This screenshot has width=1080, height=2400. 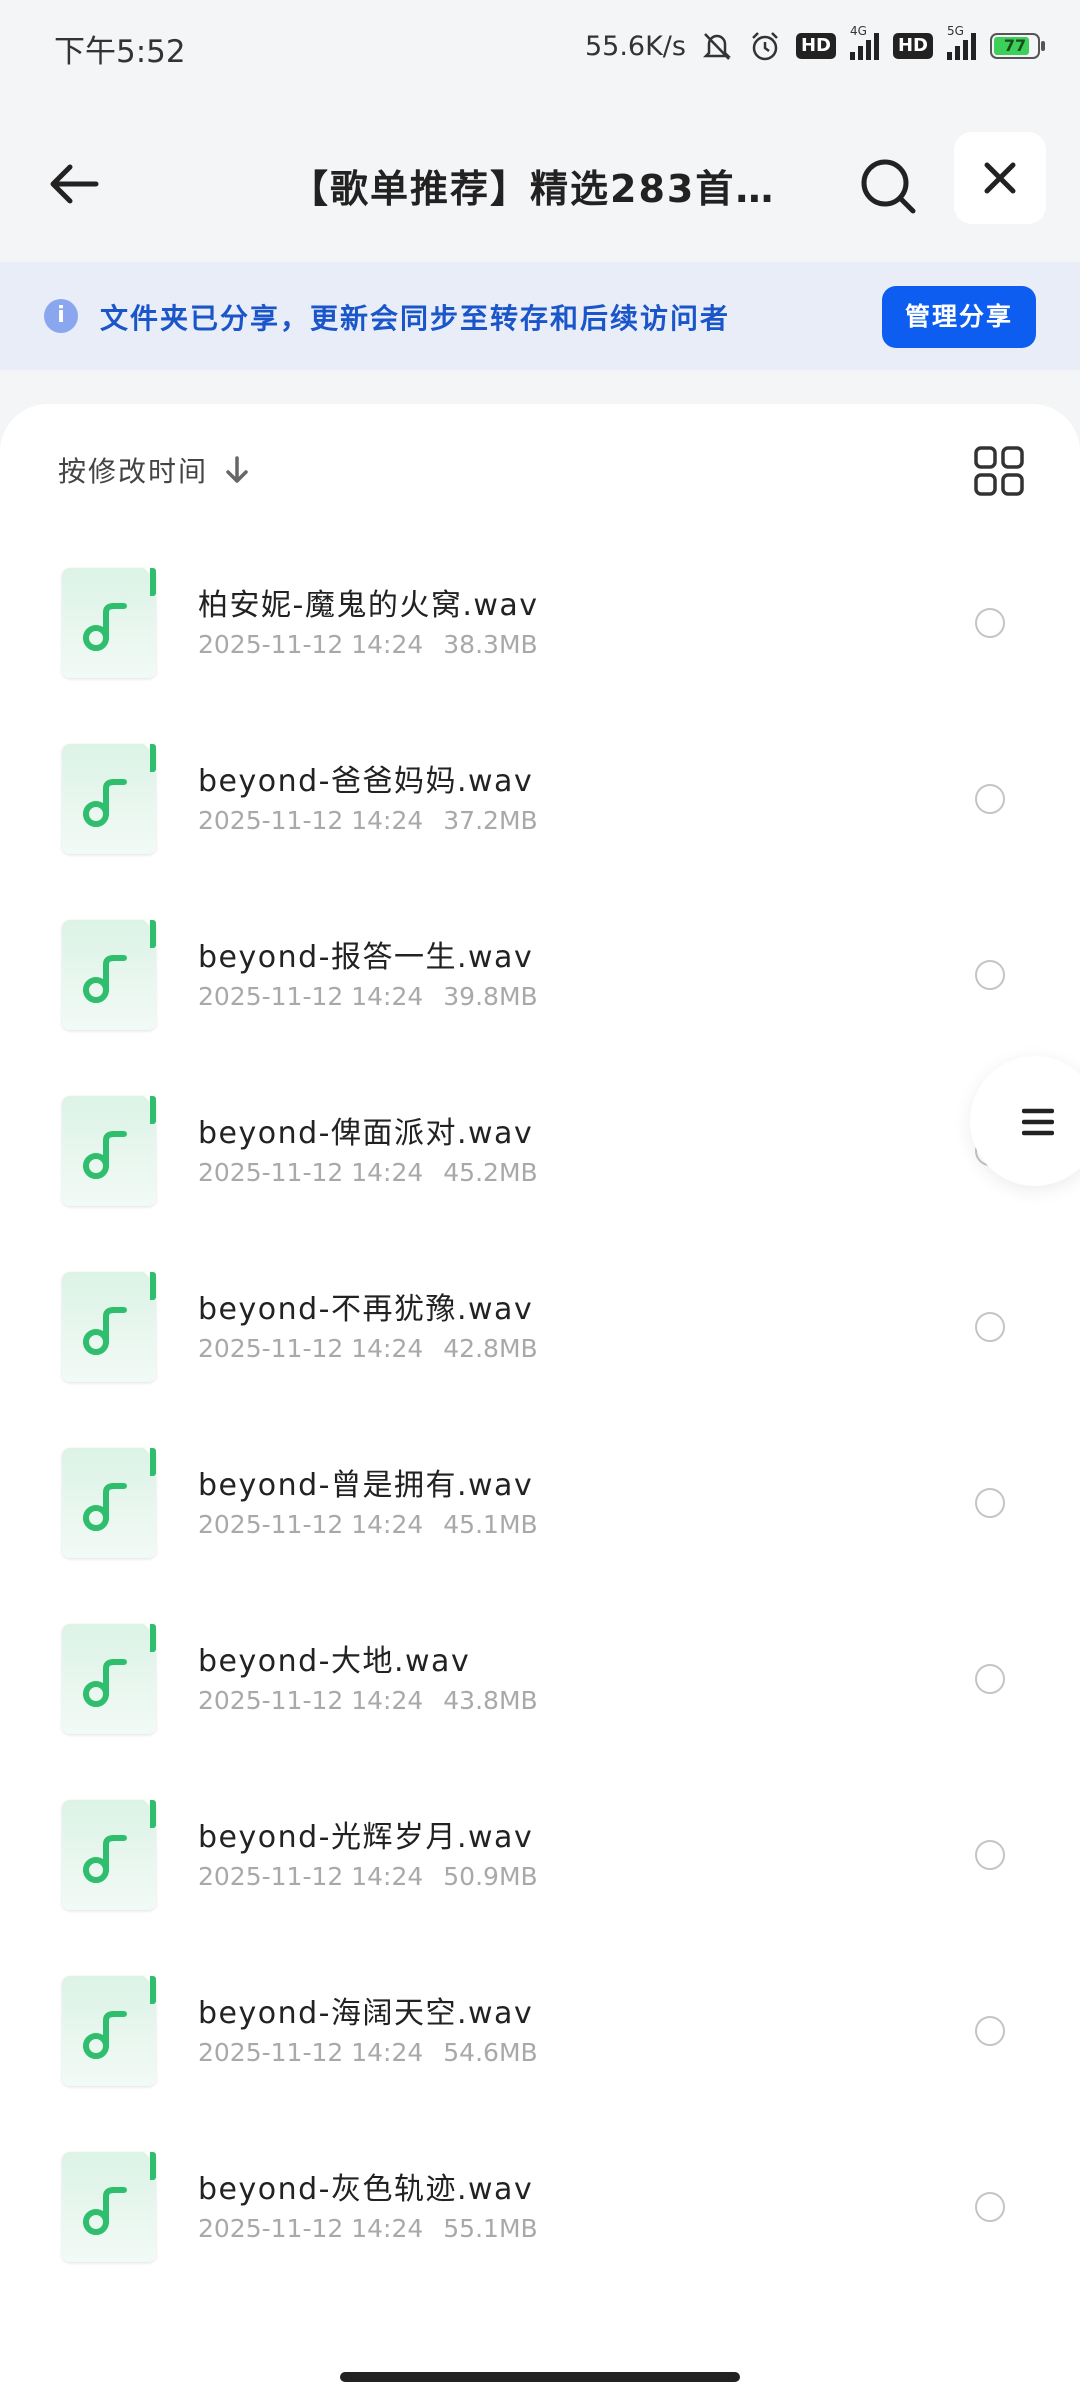 I want to click on status-bar: 下午5:52 55.6K/s HD 4G HD 5G 77, so click(x=540, y=48).